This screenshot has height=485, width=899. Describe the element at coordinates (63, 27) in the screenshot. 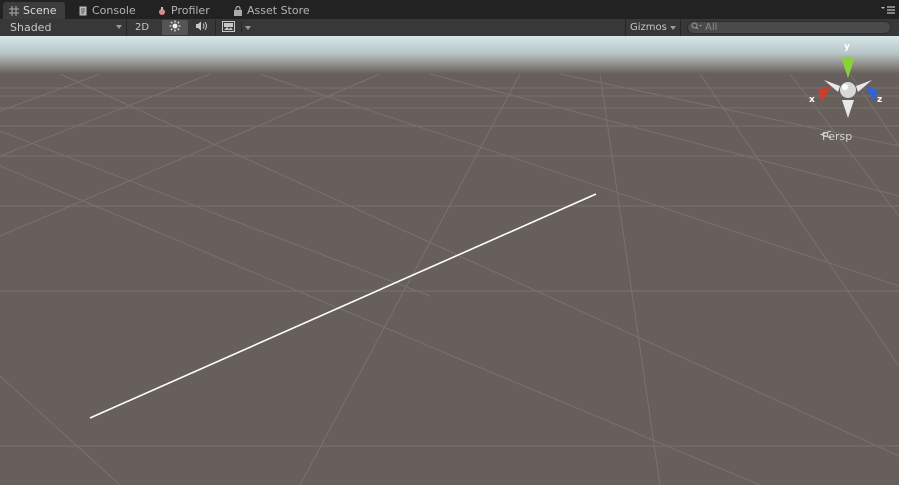

I see `shading-mode-dropdown: Shaded` at that location.